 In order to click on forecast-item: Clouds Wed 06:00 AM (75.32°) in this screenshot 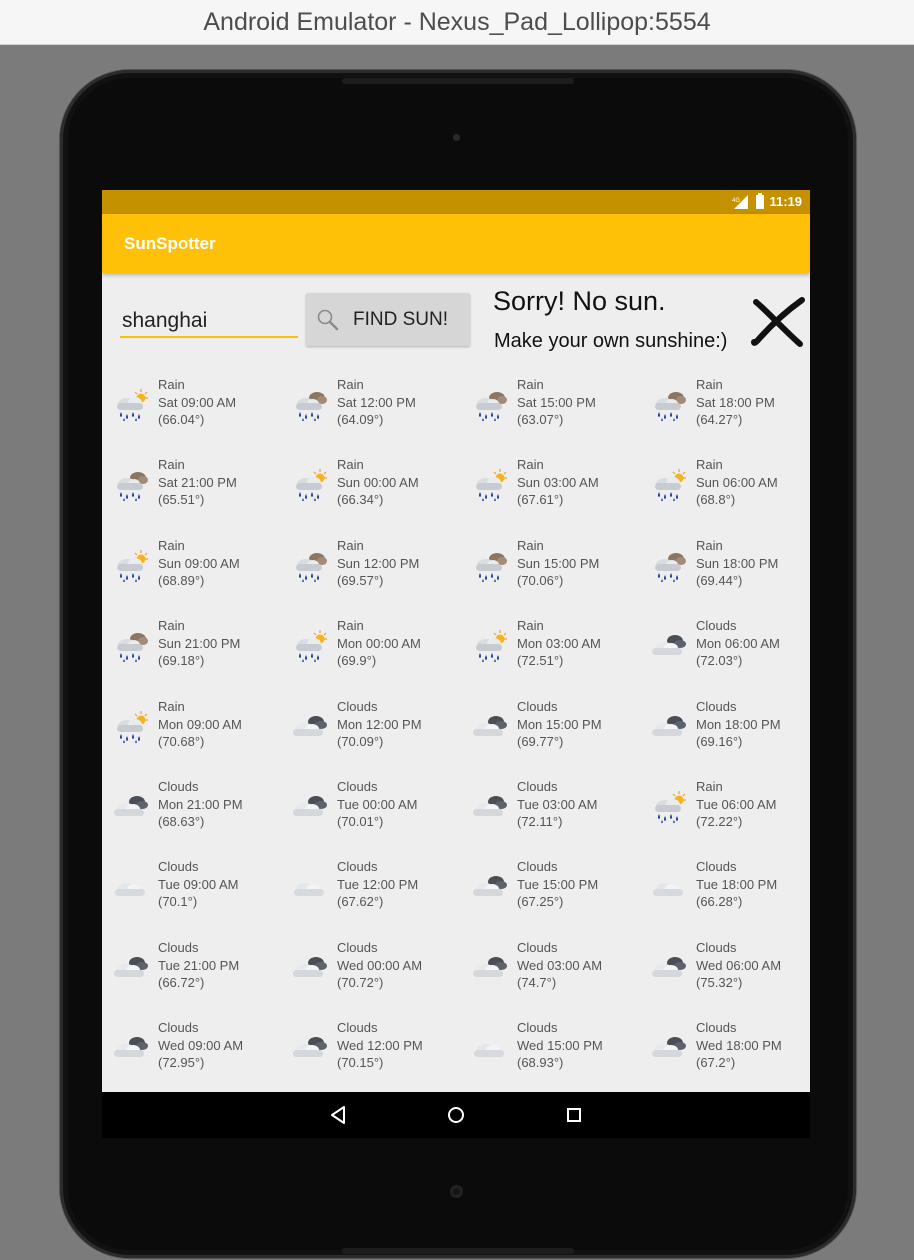, I will do `click(725, 975)`.